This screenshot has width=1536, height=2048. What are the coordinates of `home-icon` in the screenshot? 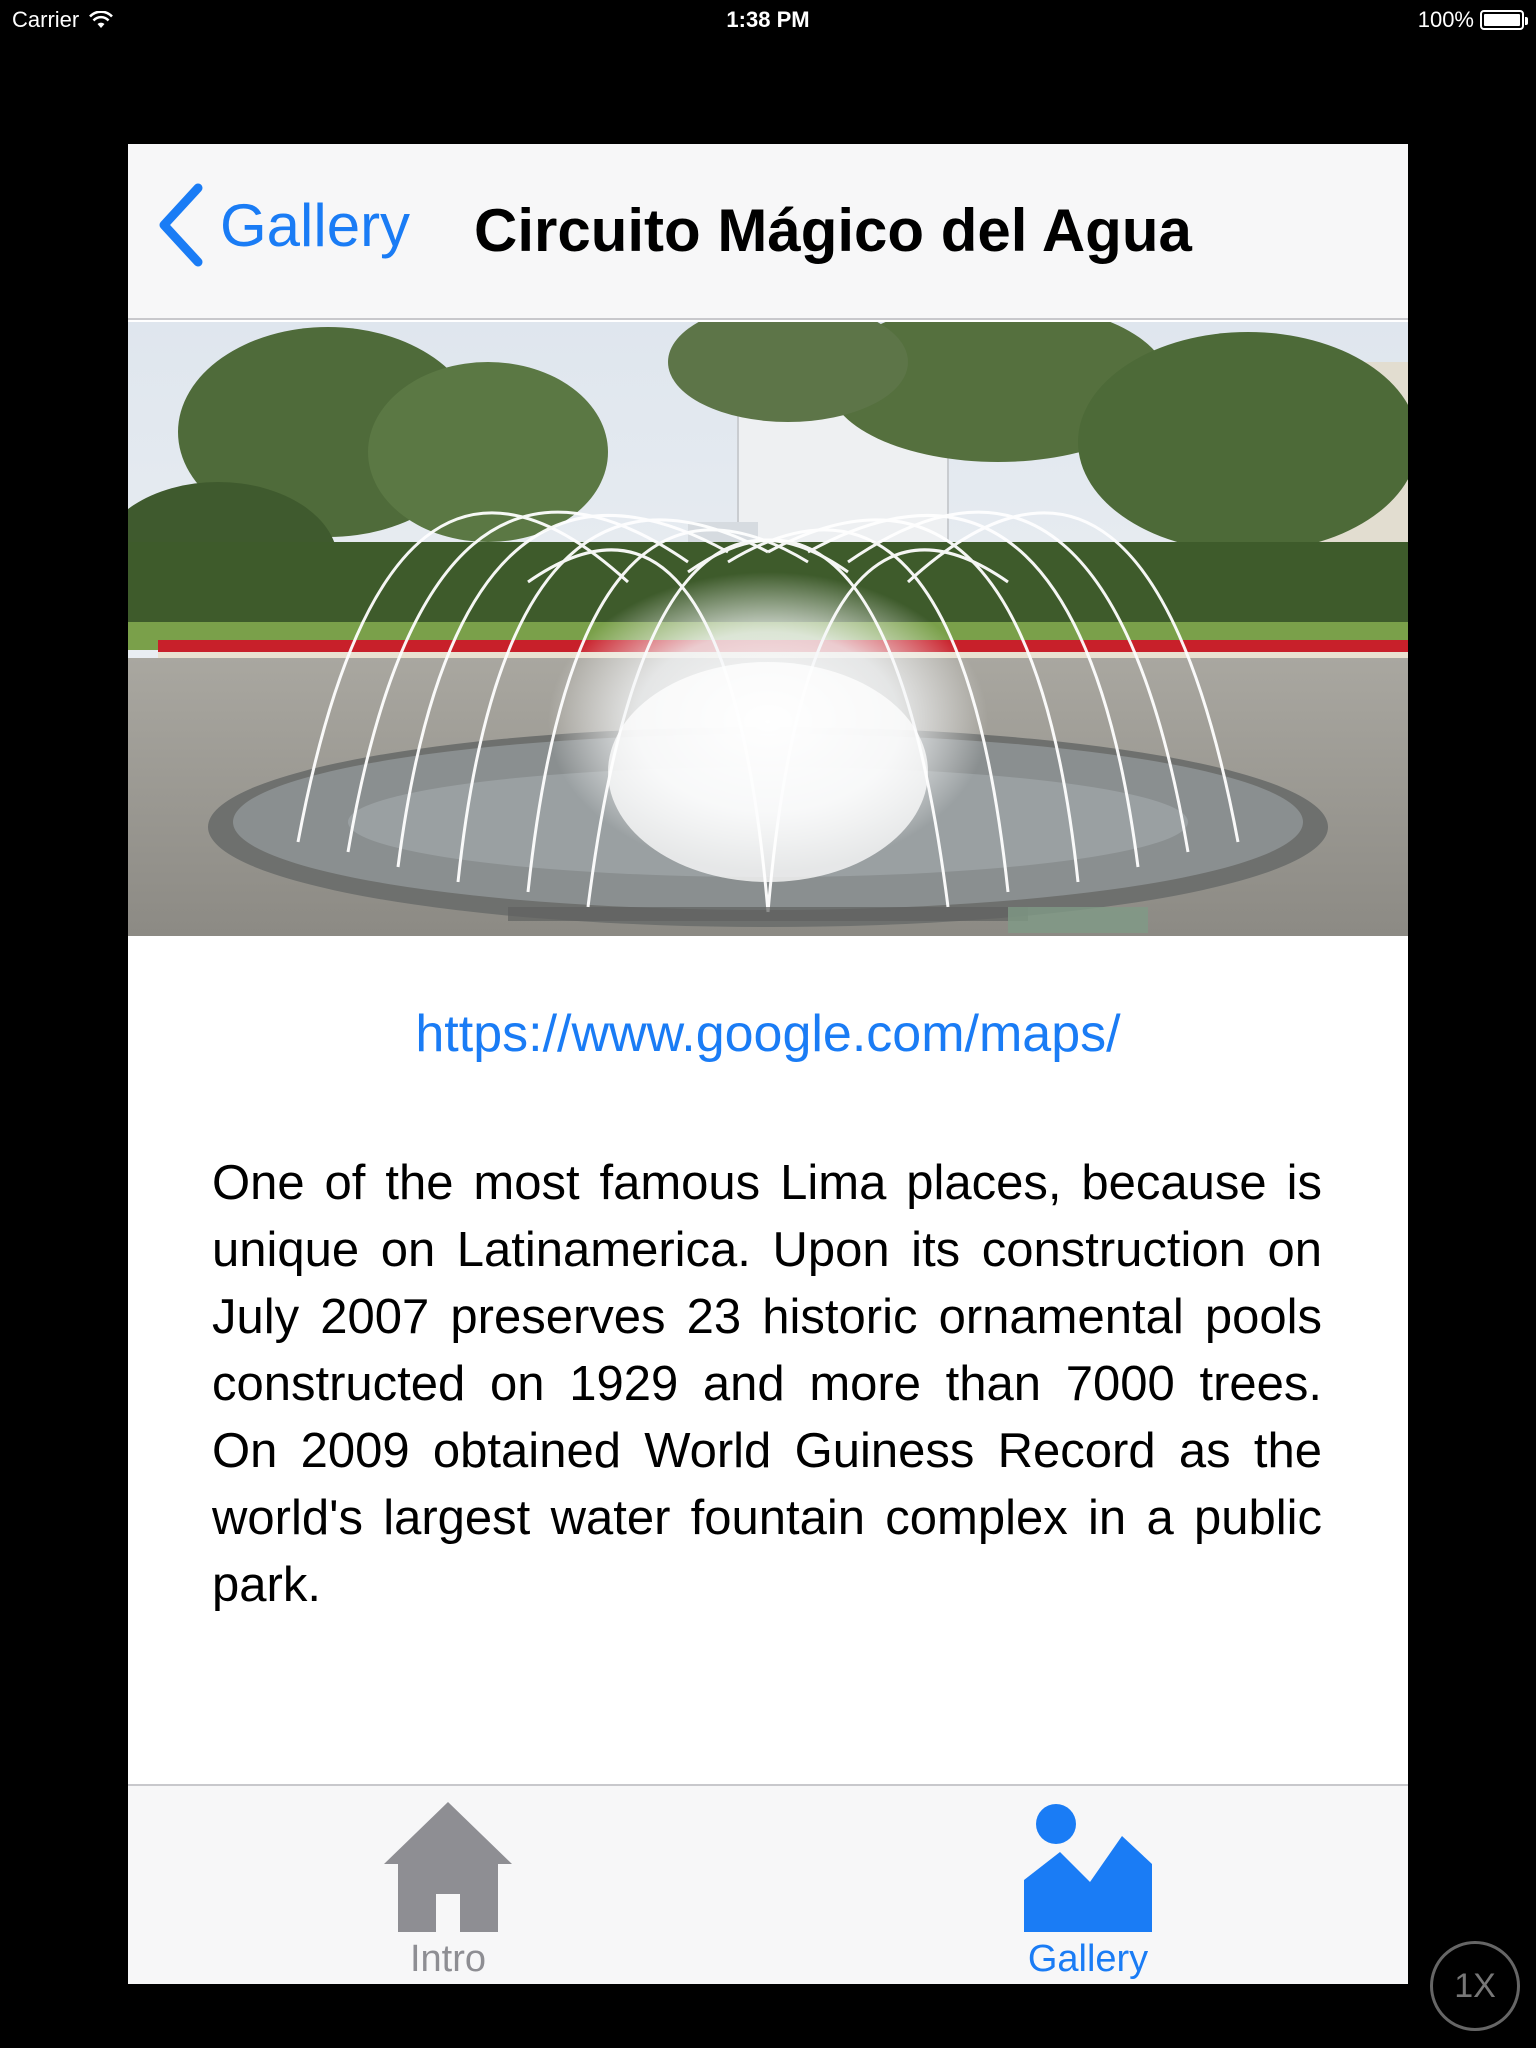 It's located at (448, 1867).